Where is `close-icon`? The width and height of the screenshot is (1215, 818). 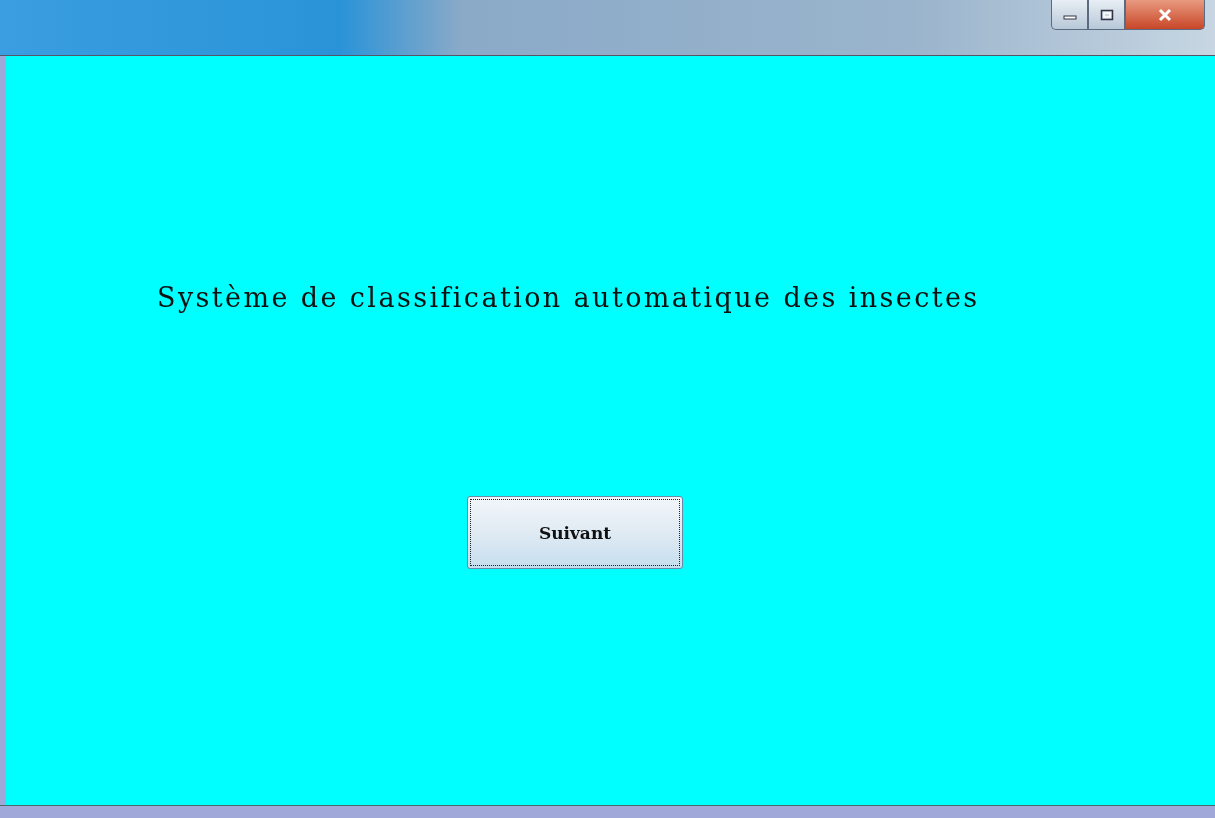
close-icon is located at coordinates (1165, 14).